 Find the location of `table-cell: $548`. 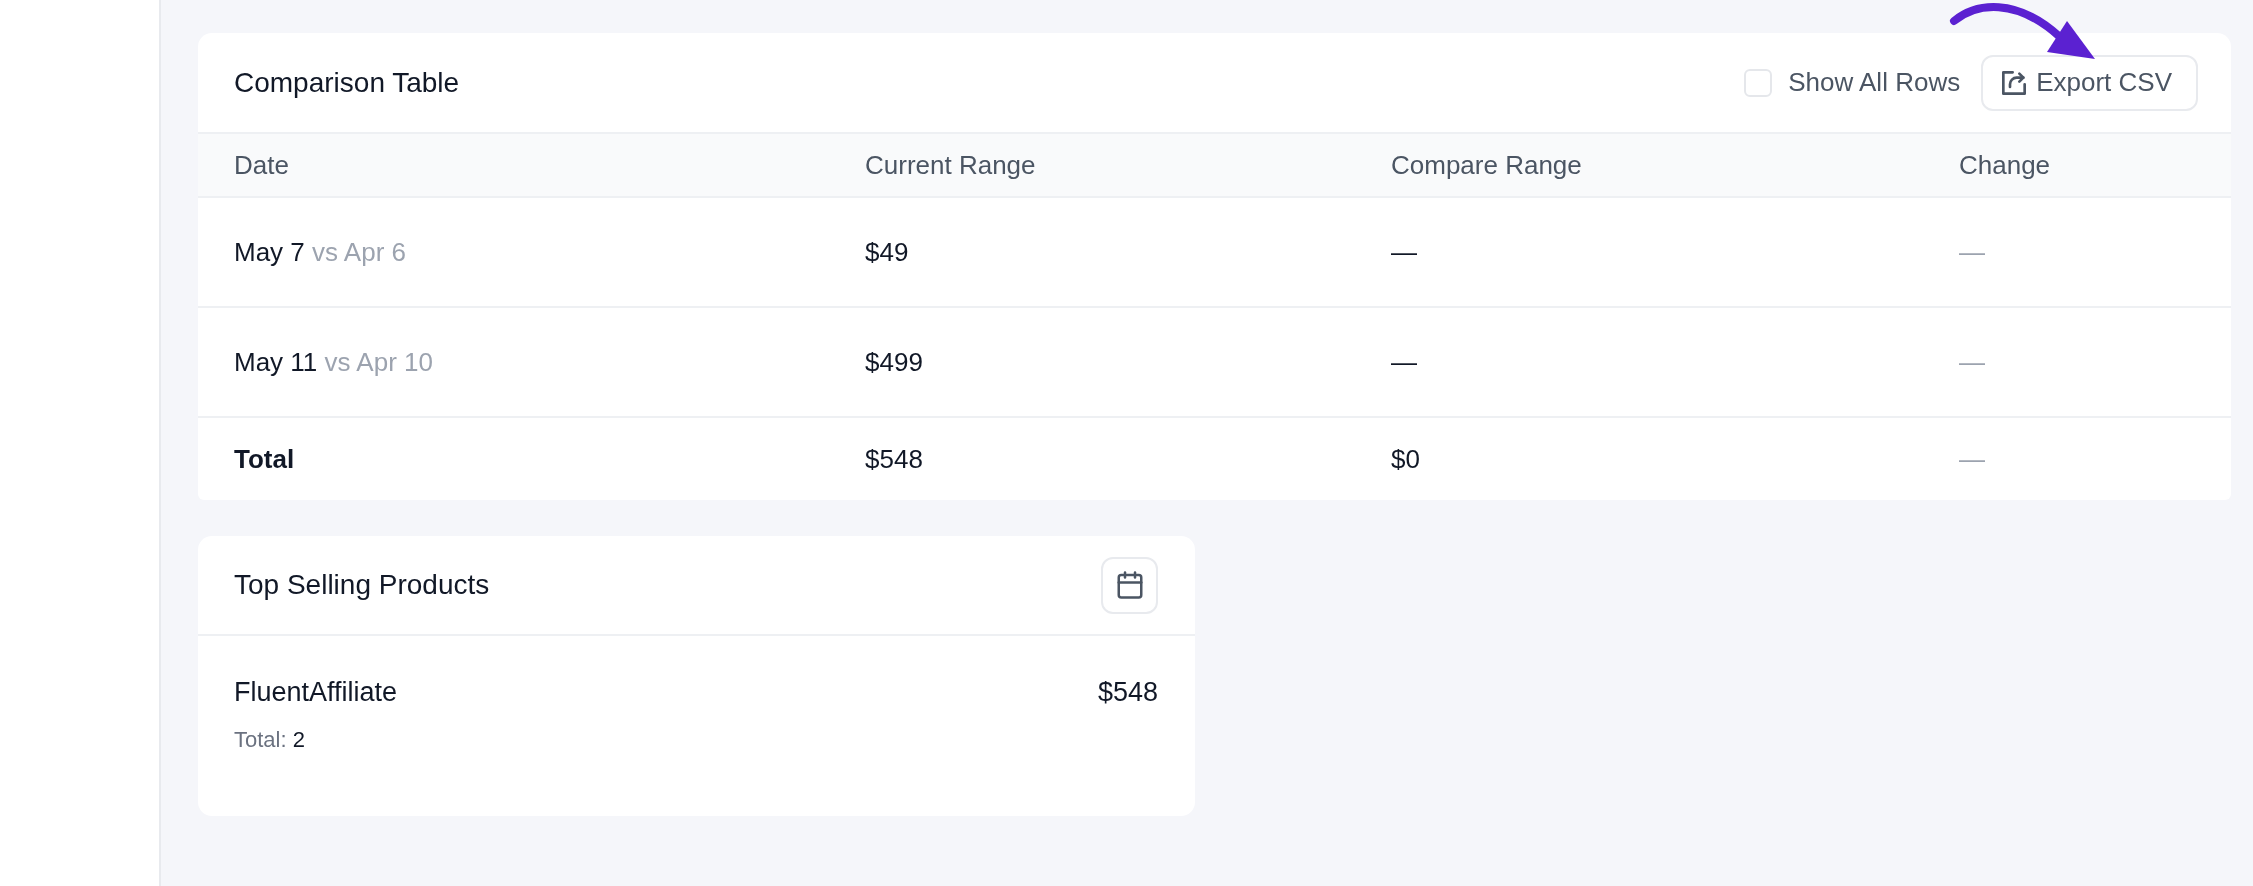

table-cell: $548 is located at coordinates (894, 458).